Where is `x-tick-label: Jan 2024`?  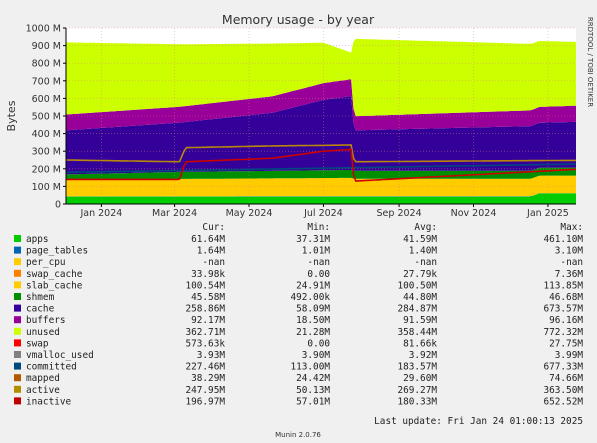 x-tick-label: Jan 2024 is located at coordinates (100, 213).